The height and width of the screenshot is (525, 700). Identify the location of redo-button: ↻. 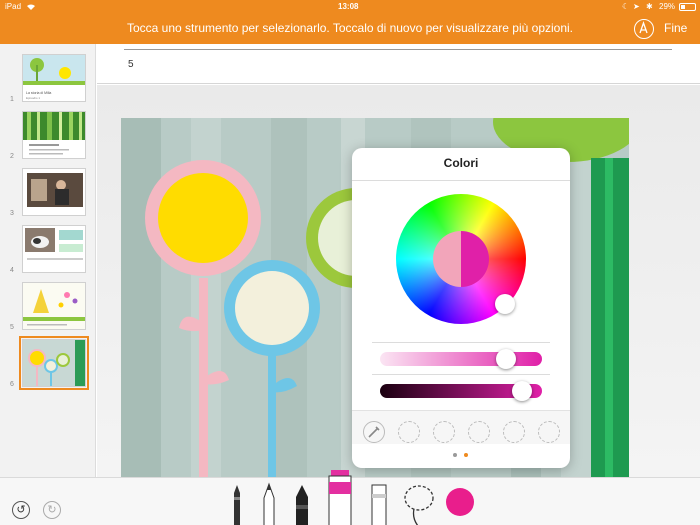
(52, 510).